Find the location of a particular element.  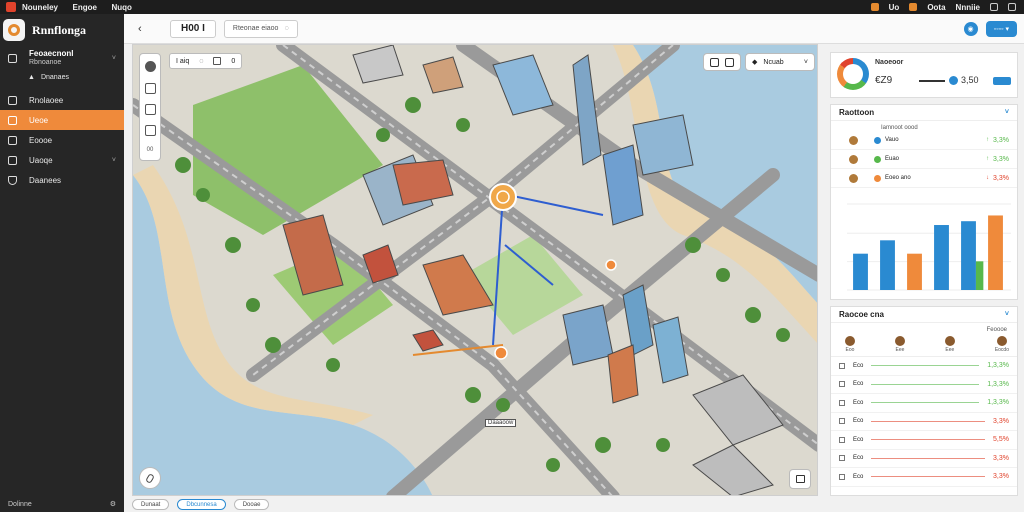

fullscreen-button is located at coordinates (800, 479).